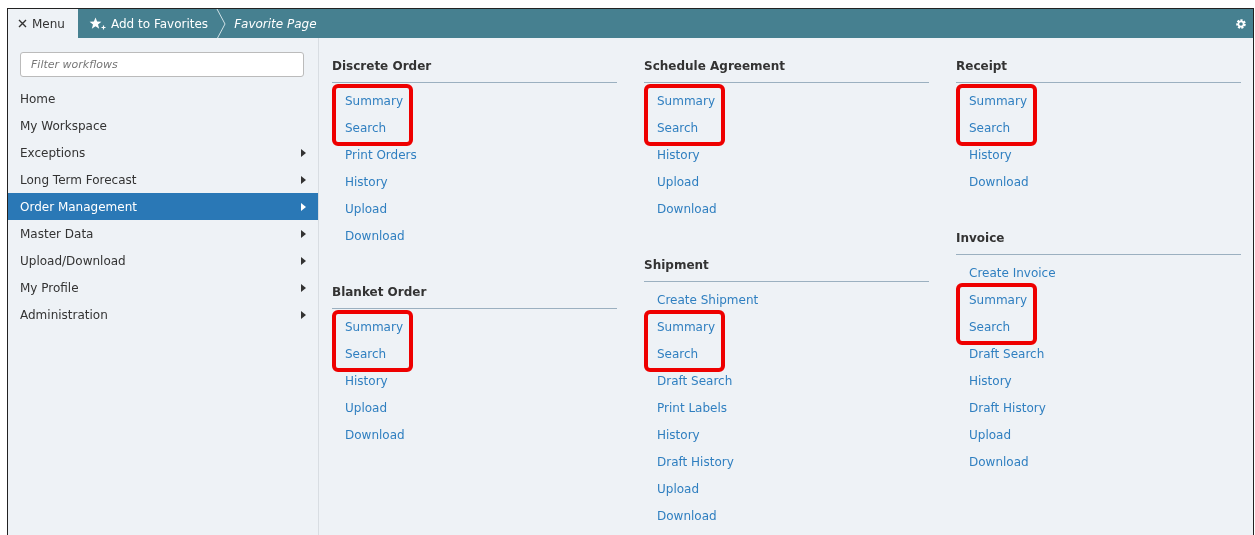  What do you see at coordinates (786, 266) in the screenshot?
I see `section-heading: Shipment` at bounding box center [786, 266].